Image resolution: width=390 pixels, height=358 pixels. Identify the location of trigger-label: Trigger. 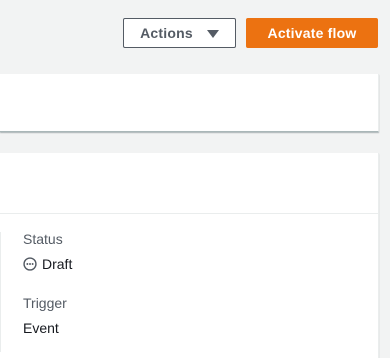
(45, 303).